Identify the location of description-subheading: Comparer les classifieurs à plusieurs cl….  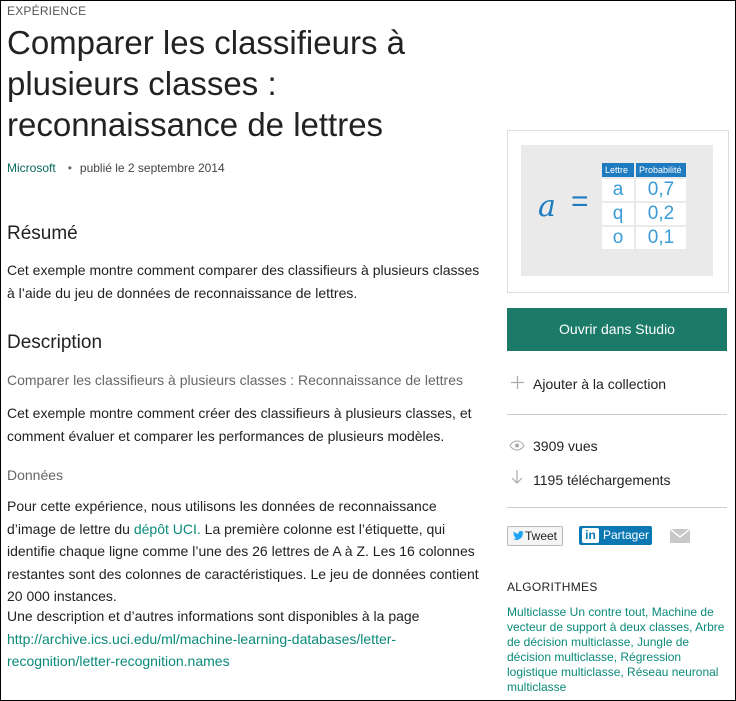
(235, 380).